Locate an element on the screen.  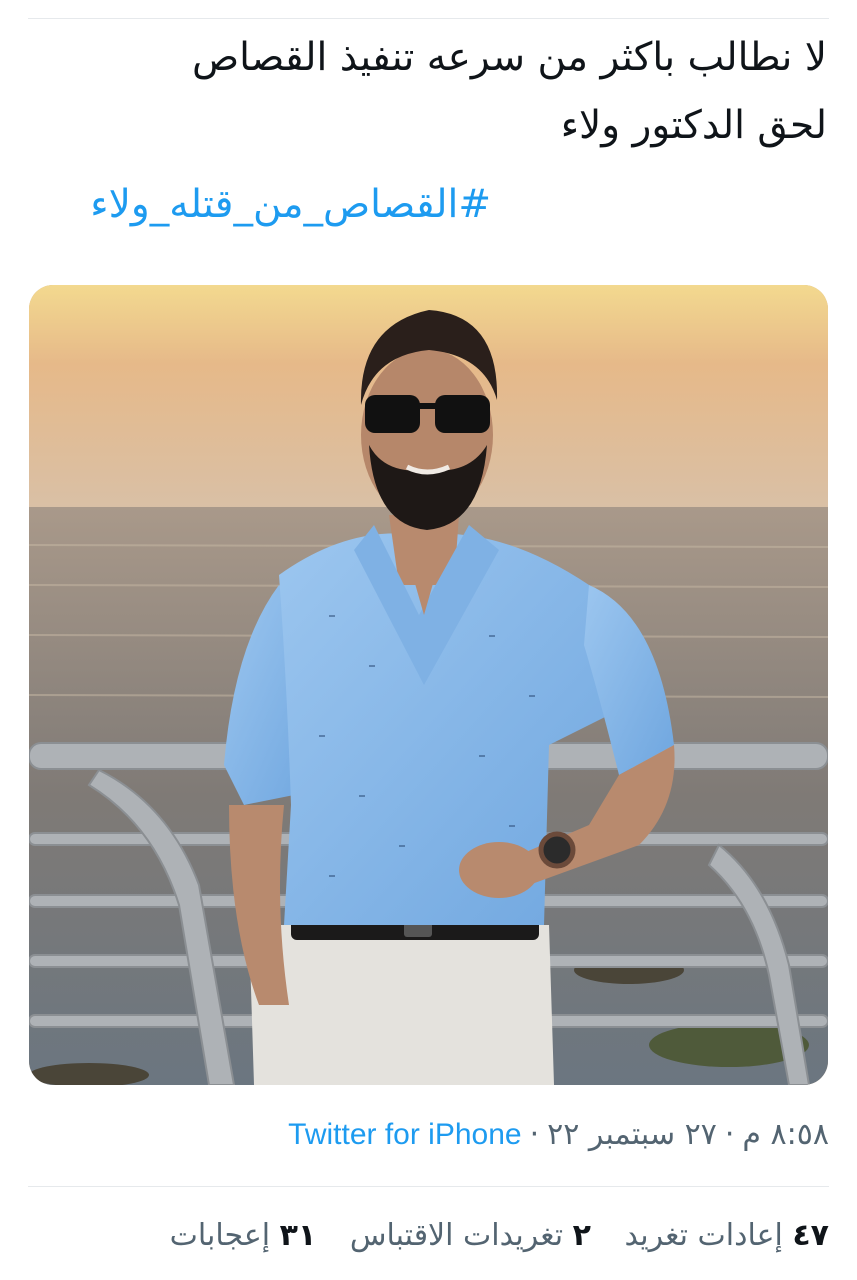
tweet-metadata: ٨:٥٨ م·٢٧ سبتمبر ٢٢·Twitter for iPhone is located at coordinates (558, 1135).